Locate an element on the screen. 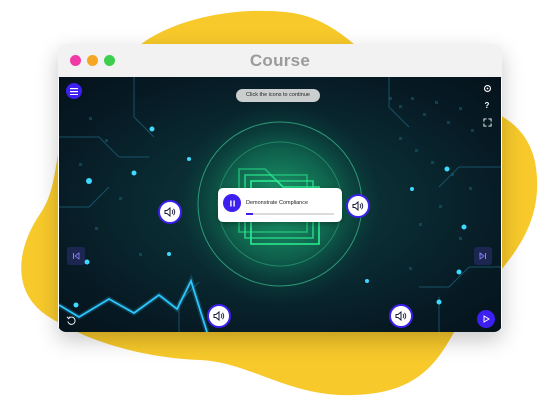 The height and width of the screenshot is (406, 548). gear-icon is located at coordinates (487, 88).